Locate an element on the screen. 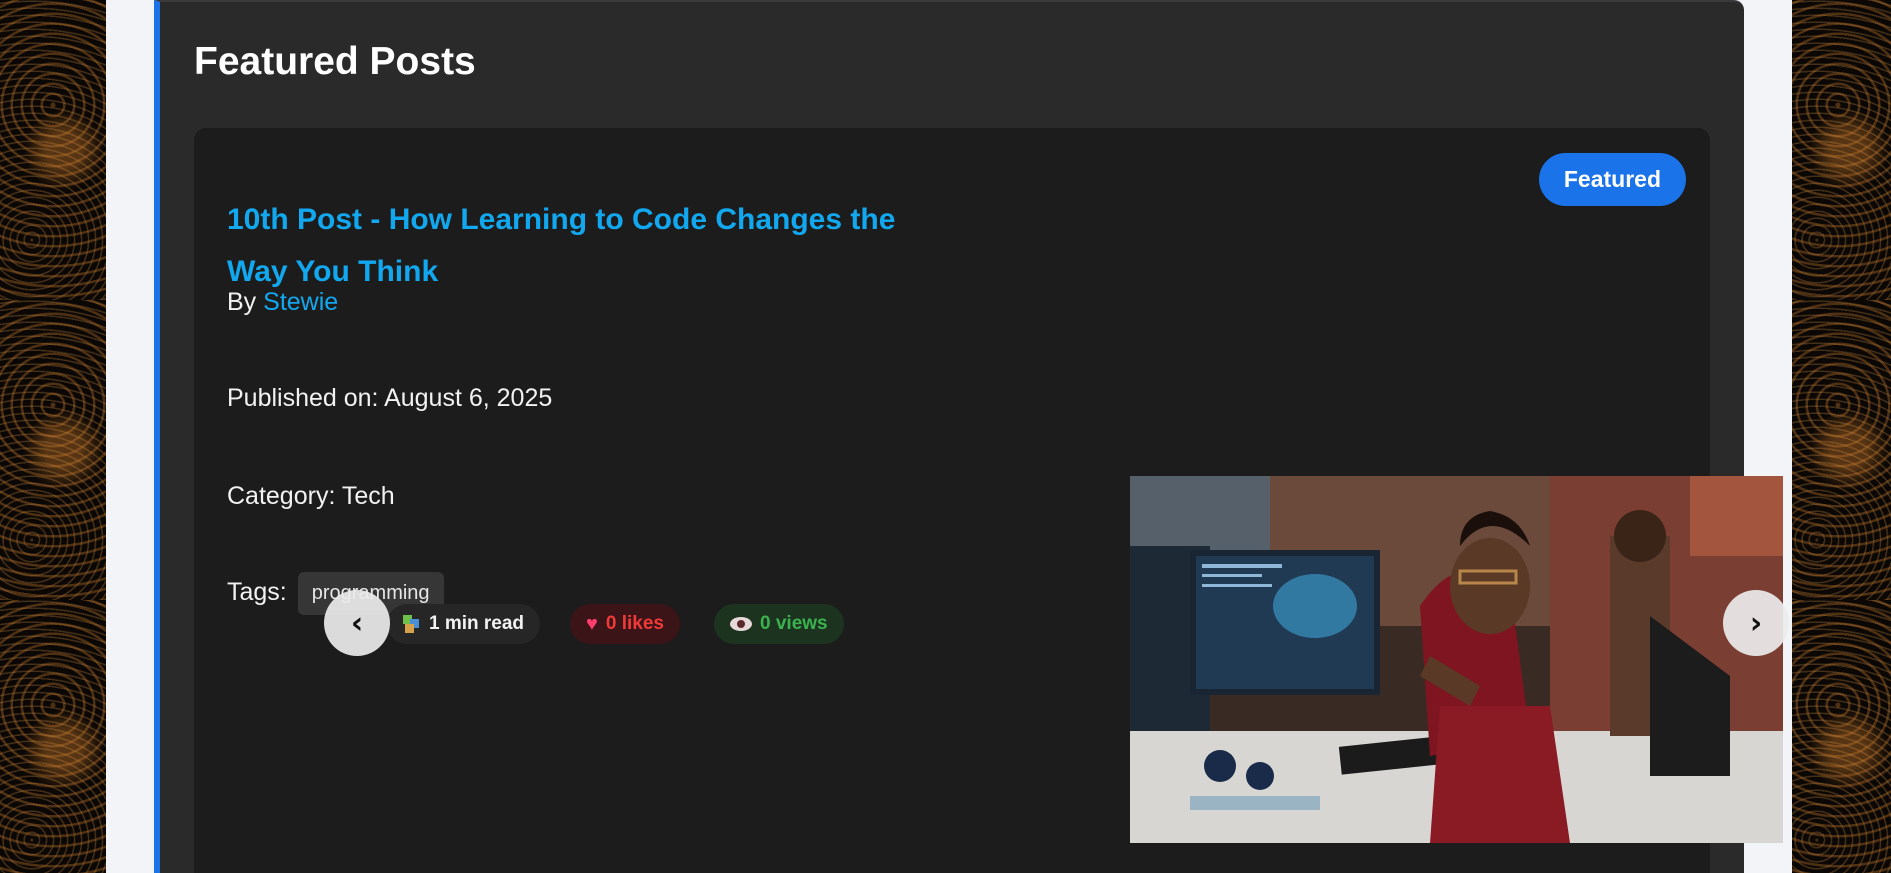 Image resolution: width=1891 pixels, height=873 pixels. section-title: Featured Posts is located at coordinates (335, 61).